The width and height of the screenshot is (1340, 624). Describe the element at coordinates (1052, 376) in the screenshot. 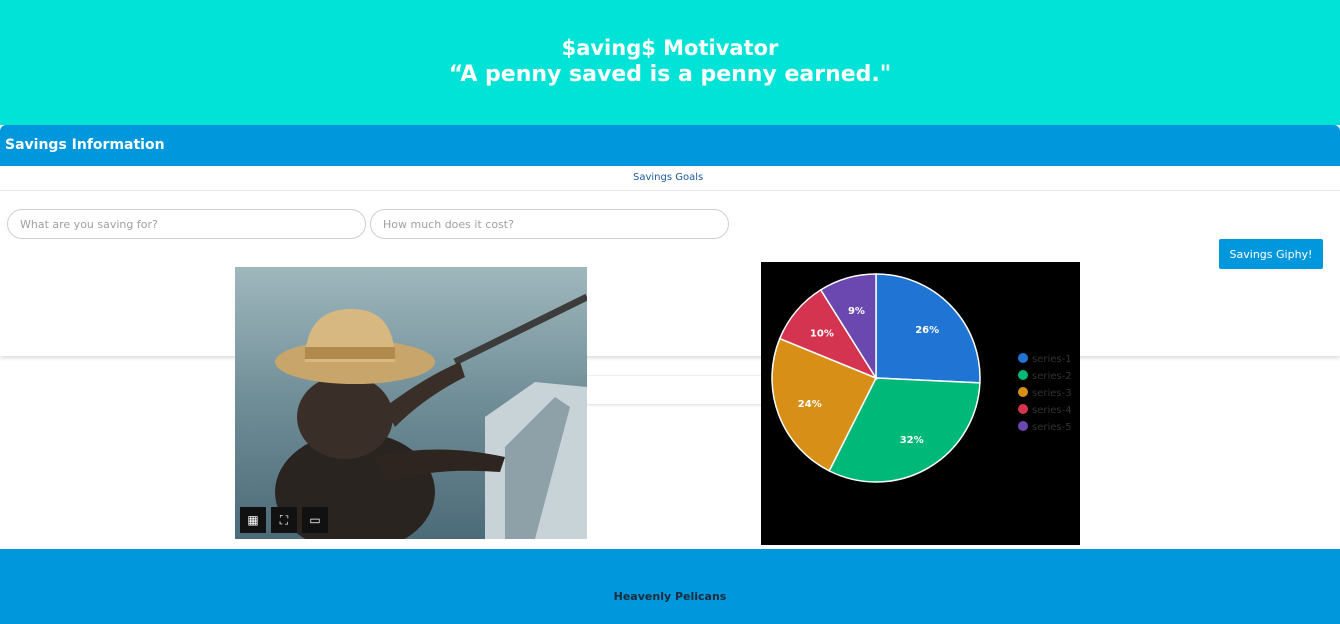

I see `legend-label-series-2: series-2` at that location.